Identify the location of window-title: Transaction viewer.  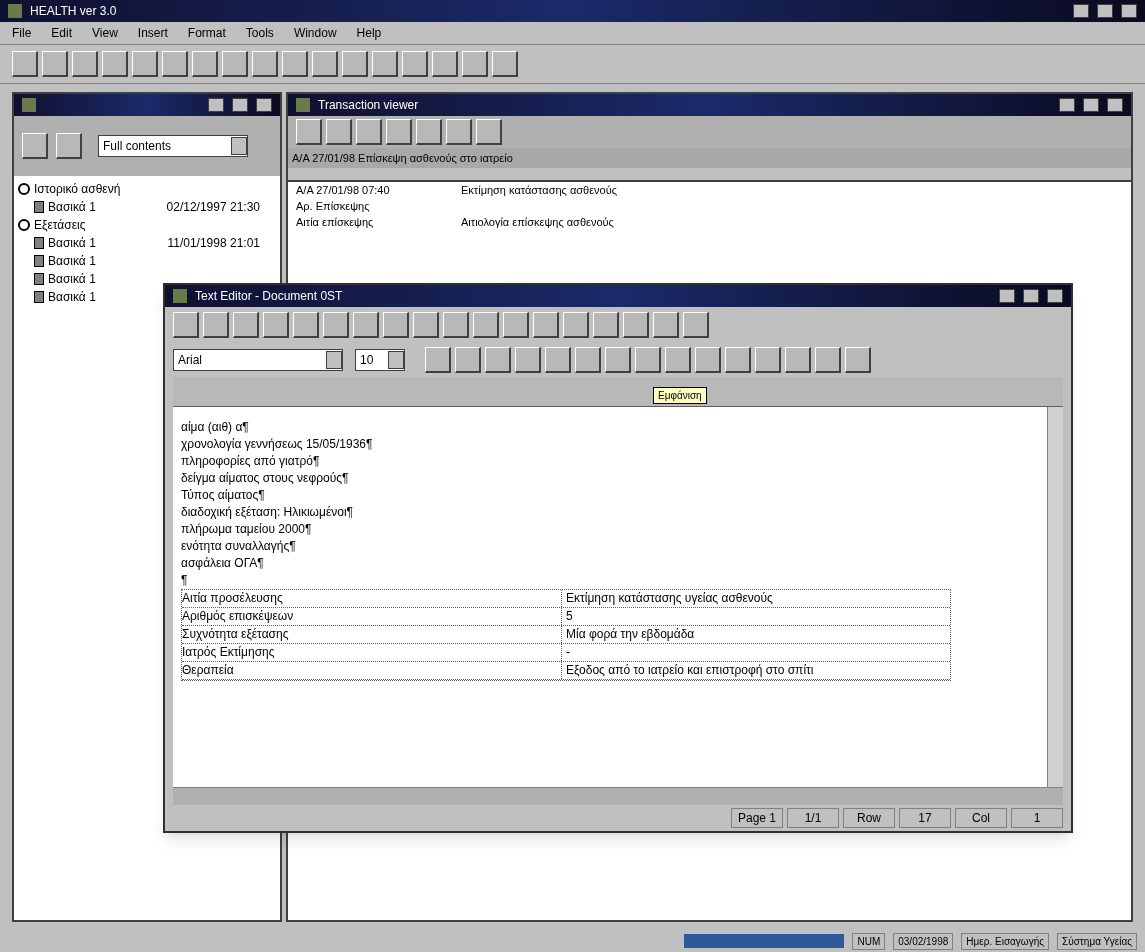
(368, 105).